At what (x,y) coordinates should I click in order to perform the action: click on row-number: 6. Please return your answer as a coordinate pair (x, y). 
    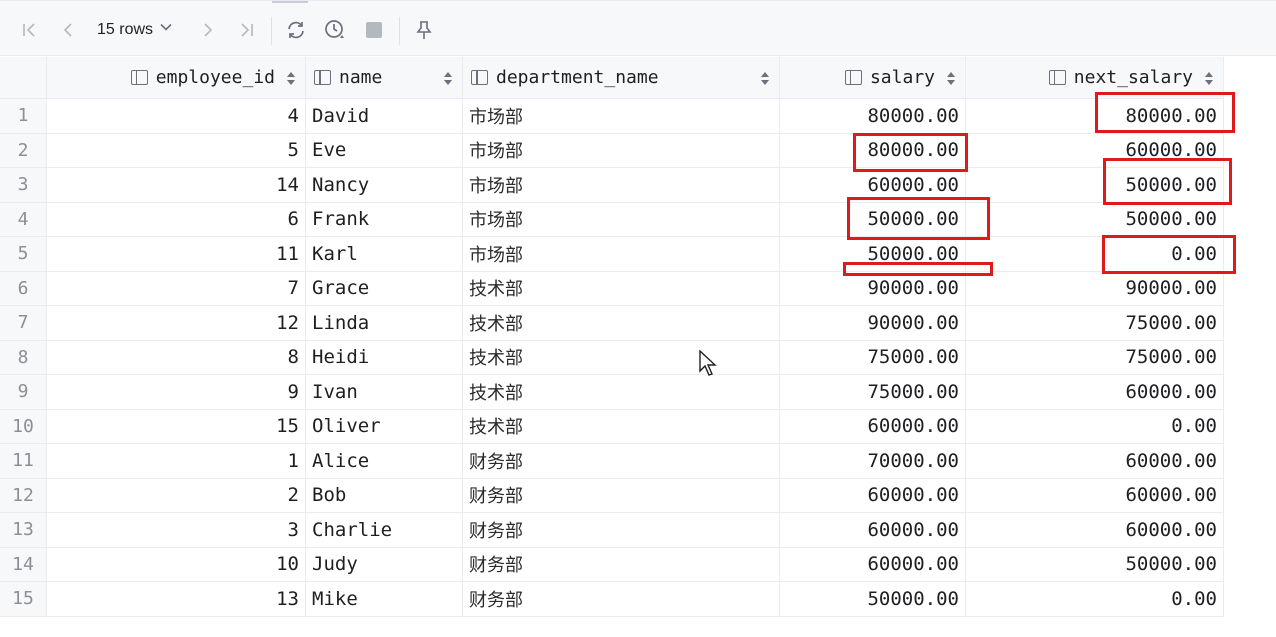
    Looking at the image, I should click on (23, 288).